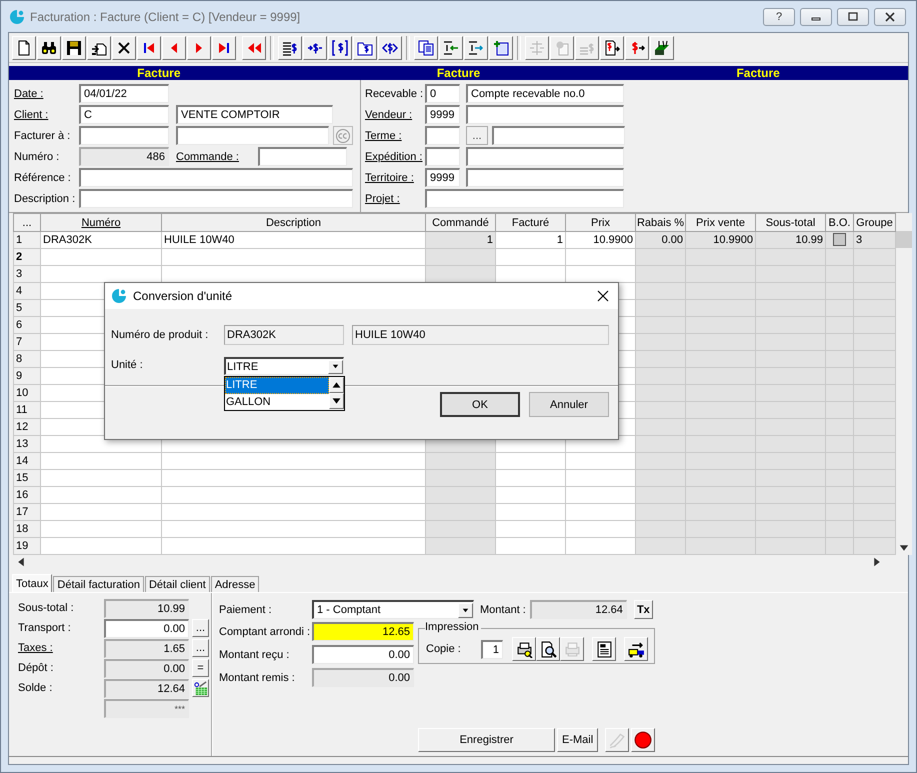 The image size is (917, 773). What do you see at coordinates (601, 223) in the screenshot?
I see `column-header: Prix` at bounding box center [601, 223].